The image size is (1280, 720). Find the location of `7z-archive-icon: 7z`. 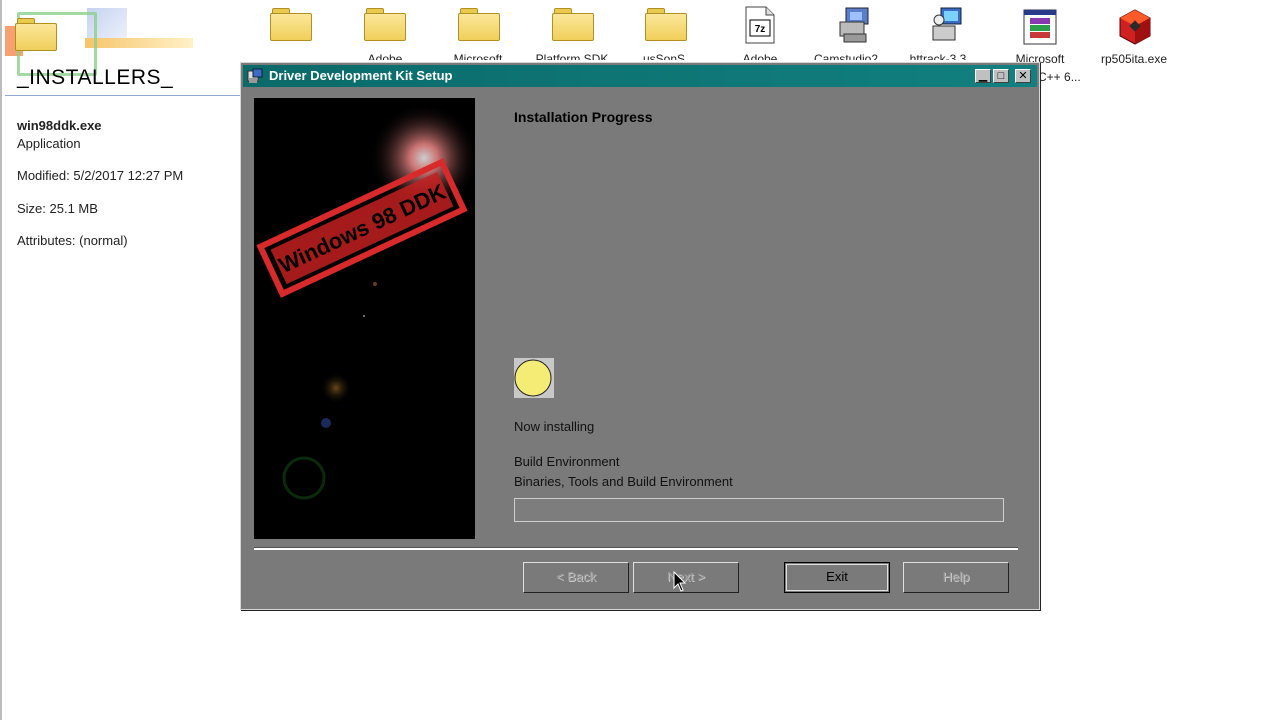

7z-archive-icon: 7z is located at coordinates (760, 25).